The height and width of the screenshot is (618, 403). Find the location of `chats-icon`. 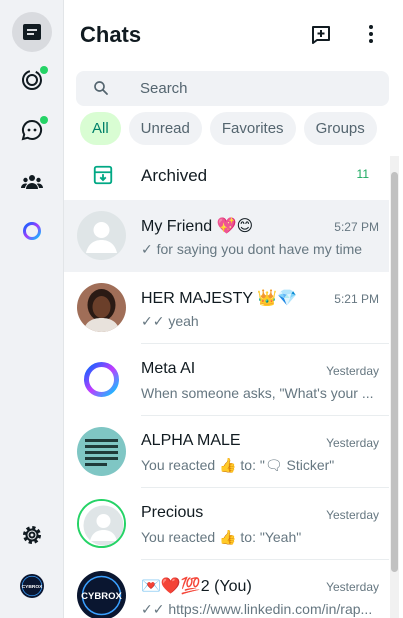

chats-icon is located at coordinates (32, 32).